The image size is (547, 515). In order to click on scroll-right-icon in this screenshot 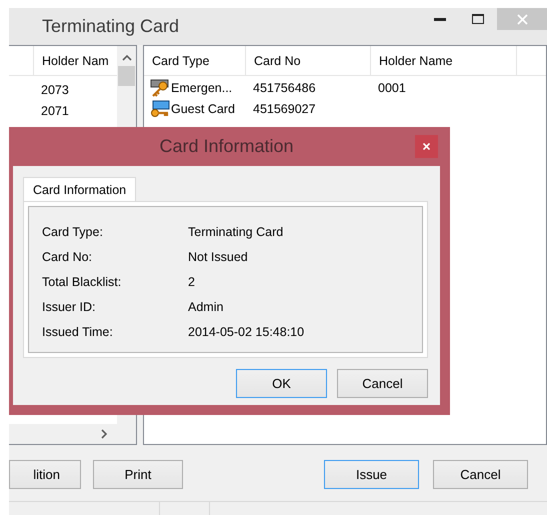, I will do `click(104, 434)`.